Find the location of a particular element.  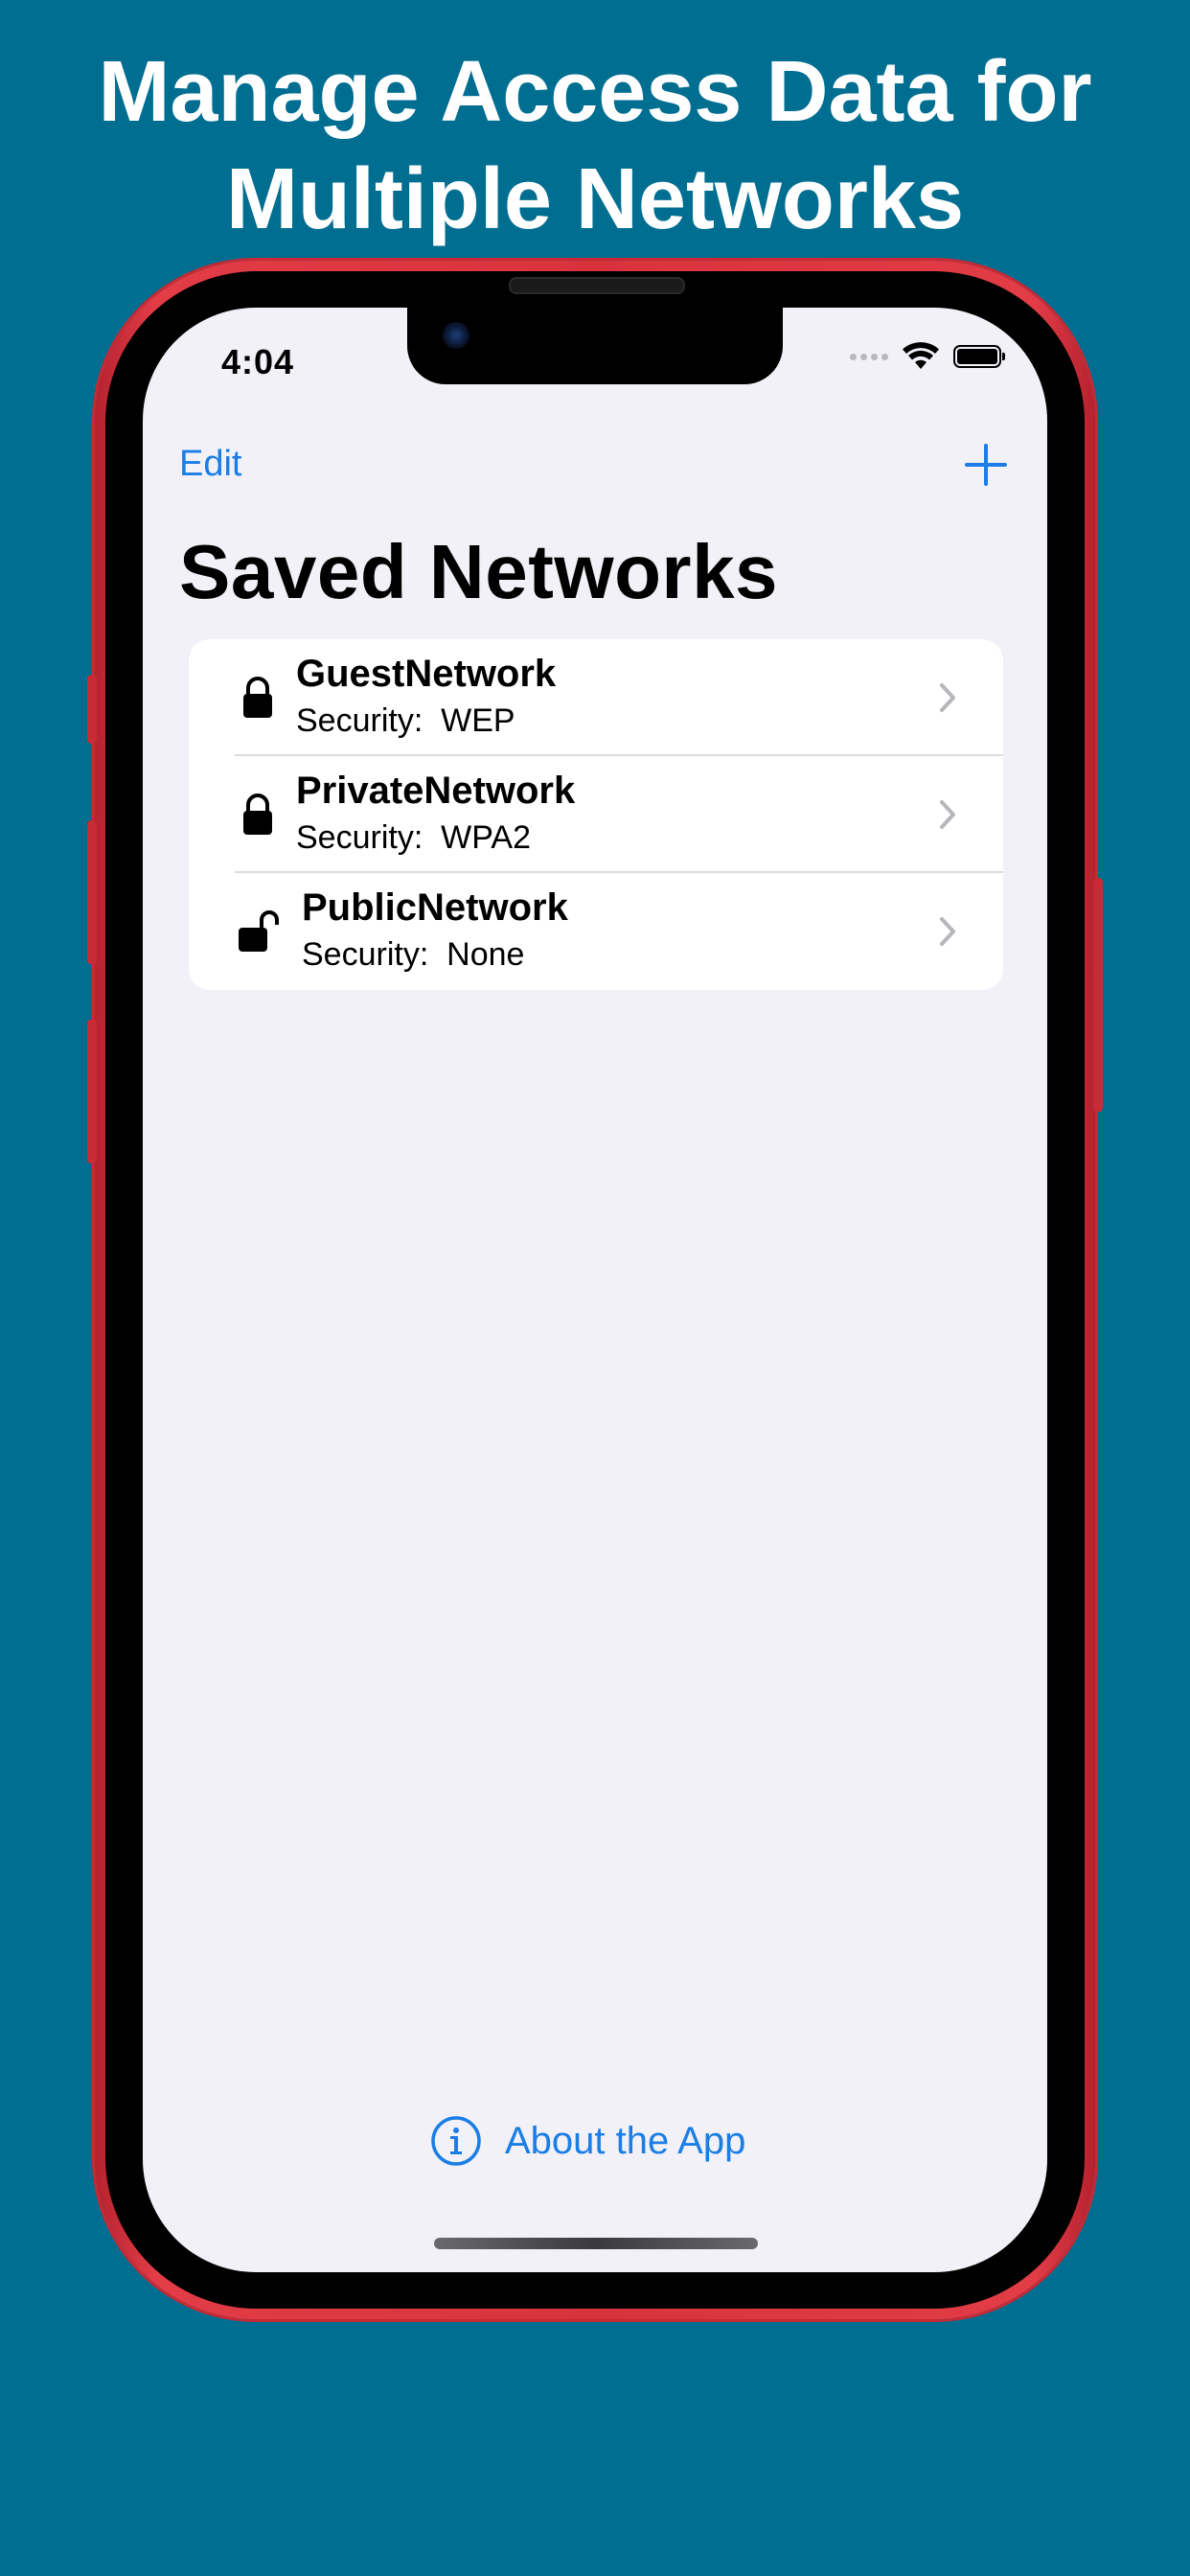

volume-up-button is located at coordinates (92, 892).